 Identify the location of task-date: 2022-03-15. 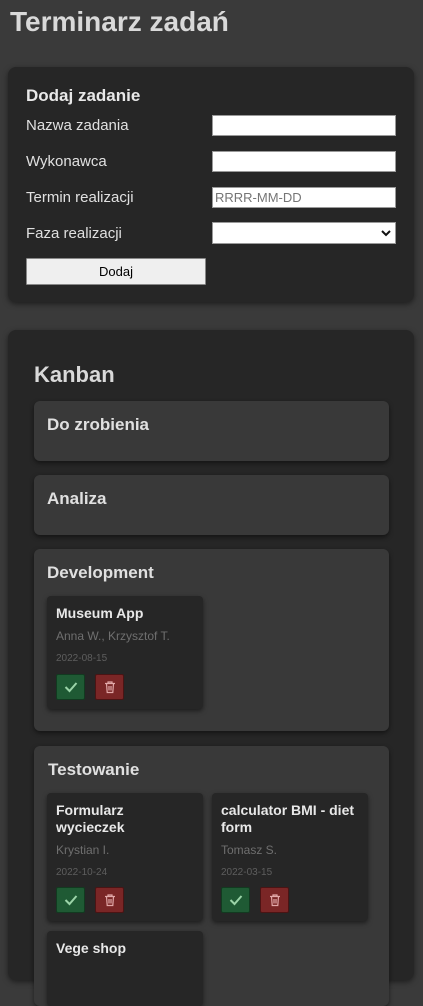
(247, 872).